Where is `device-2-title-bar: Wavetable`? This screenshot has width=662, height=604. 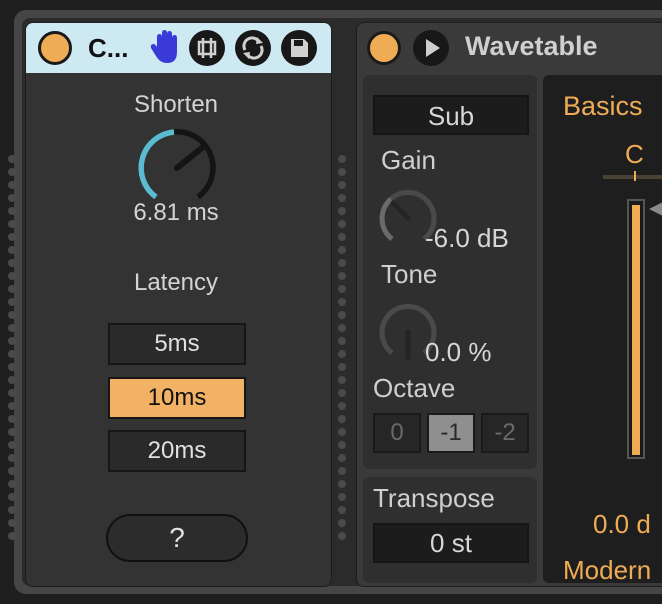 device-2-title-bar: Wavetable is located at coordinates (509, 48).